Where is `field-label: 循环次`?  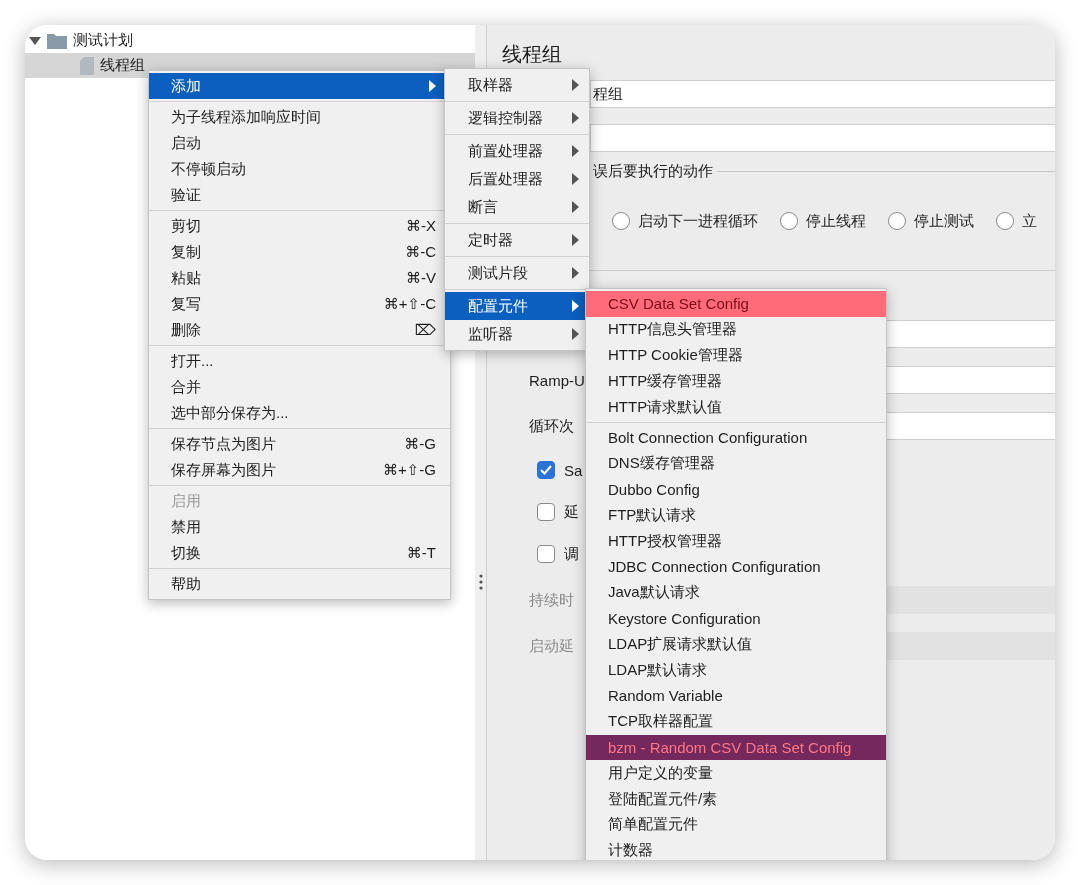 field-label: 循环次 is located at coordinates (552, 426).